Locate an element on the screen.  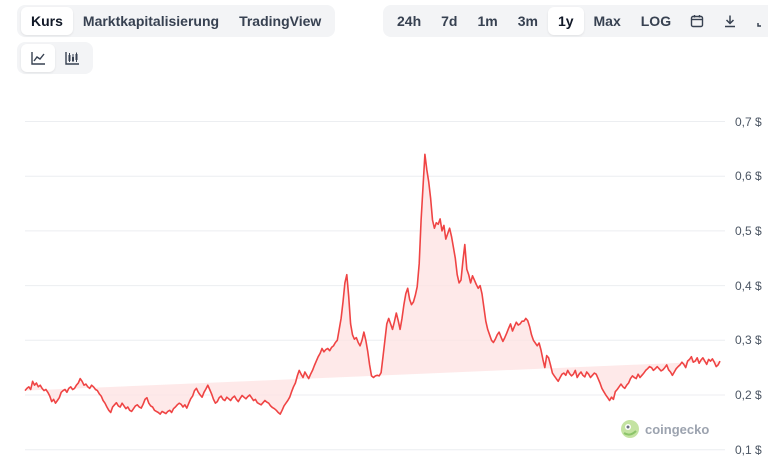
y-tick-label: 0,5 $ is located at coordinates (748, 230).